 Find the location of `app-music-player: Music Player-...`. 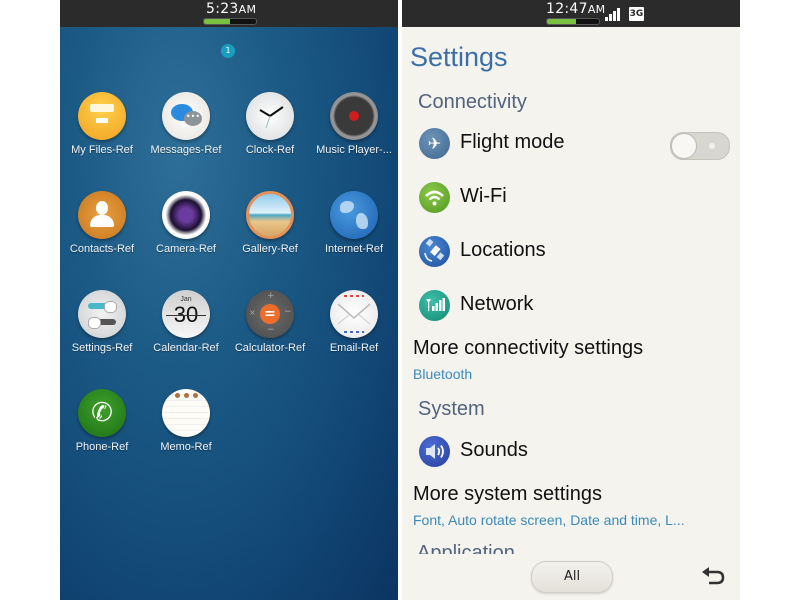

app-music-player: Music Player-... is located at coordinates (354, 124).